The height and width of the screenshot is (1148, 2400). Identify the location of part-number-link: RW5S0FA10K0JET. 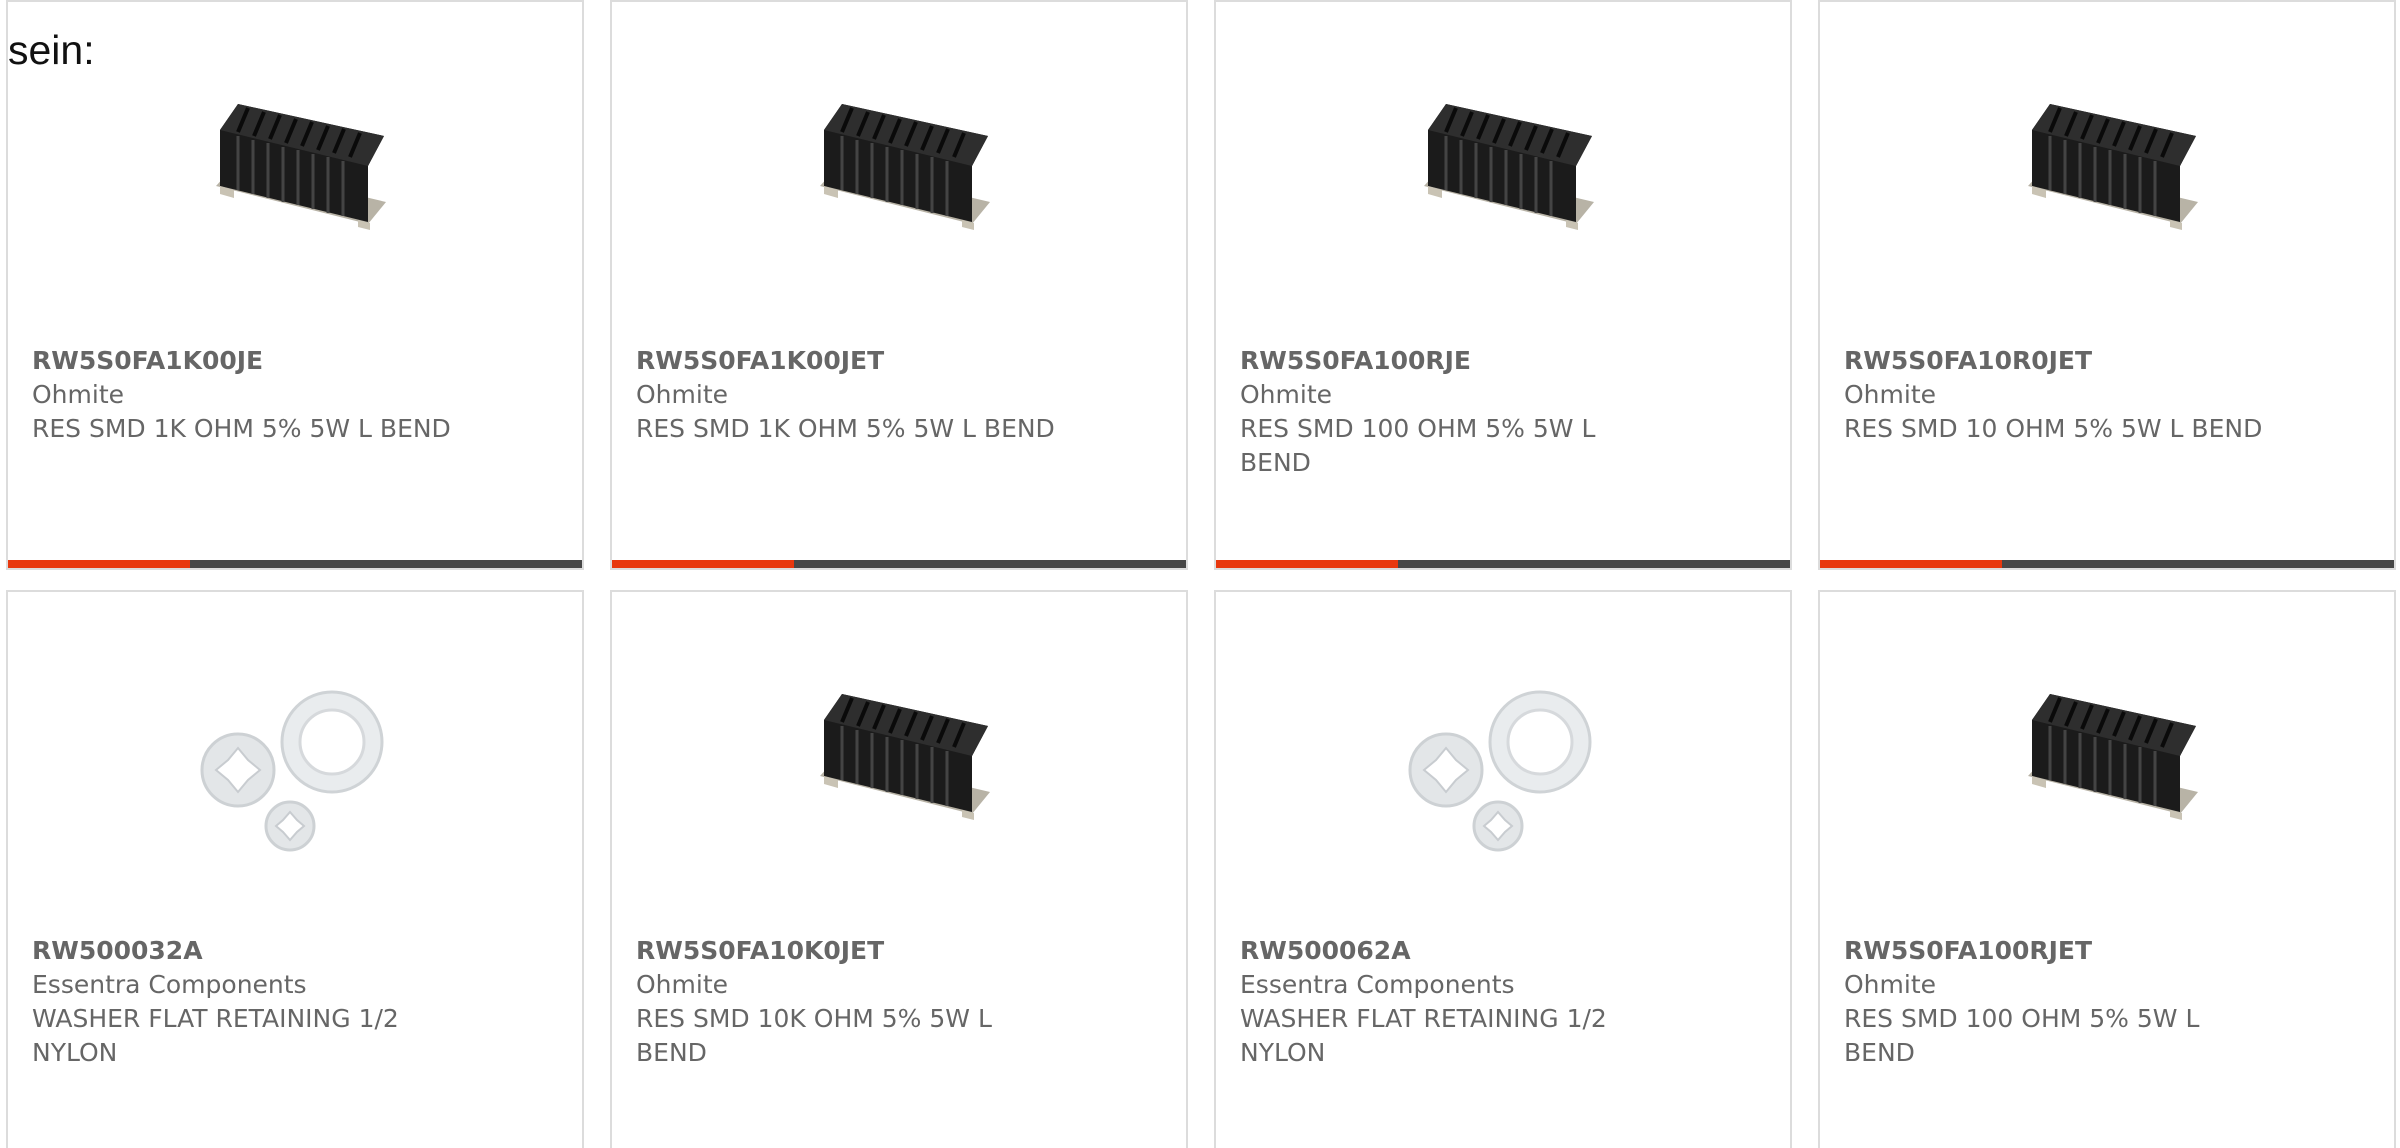
(846, 951).